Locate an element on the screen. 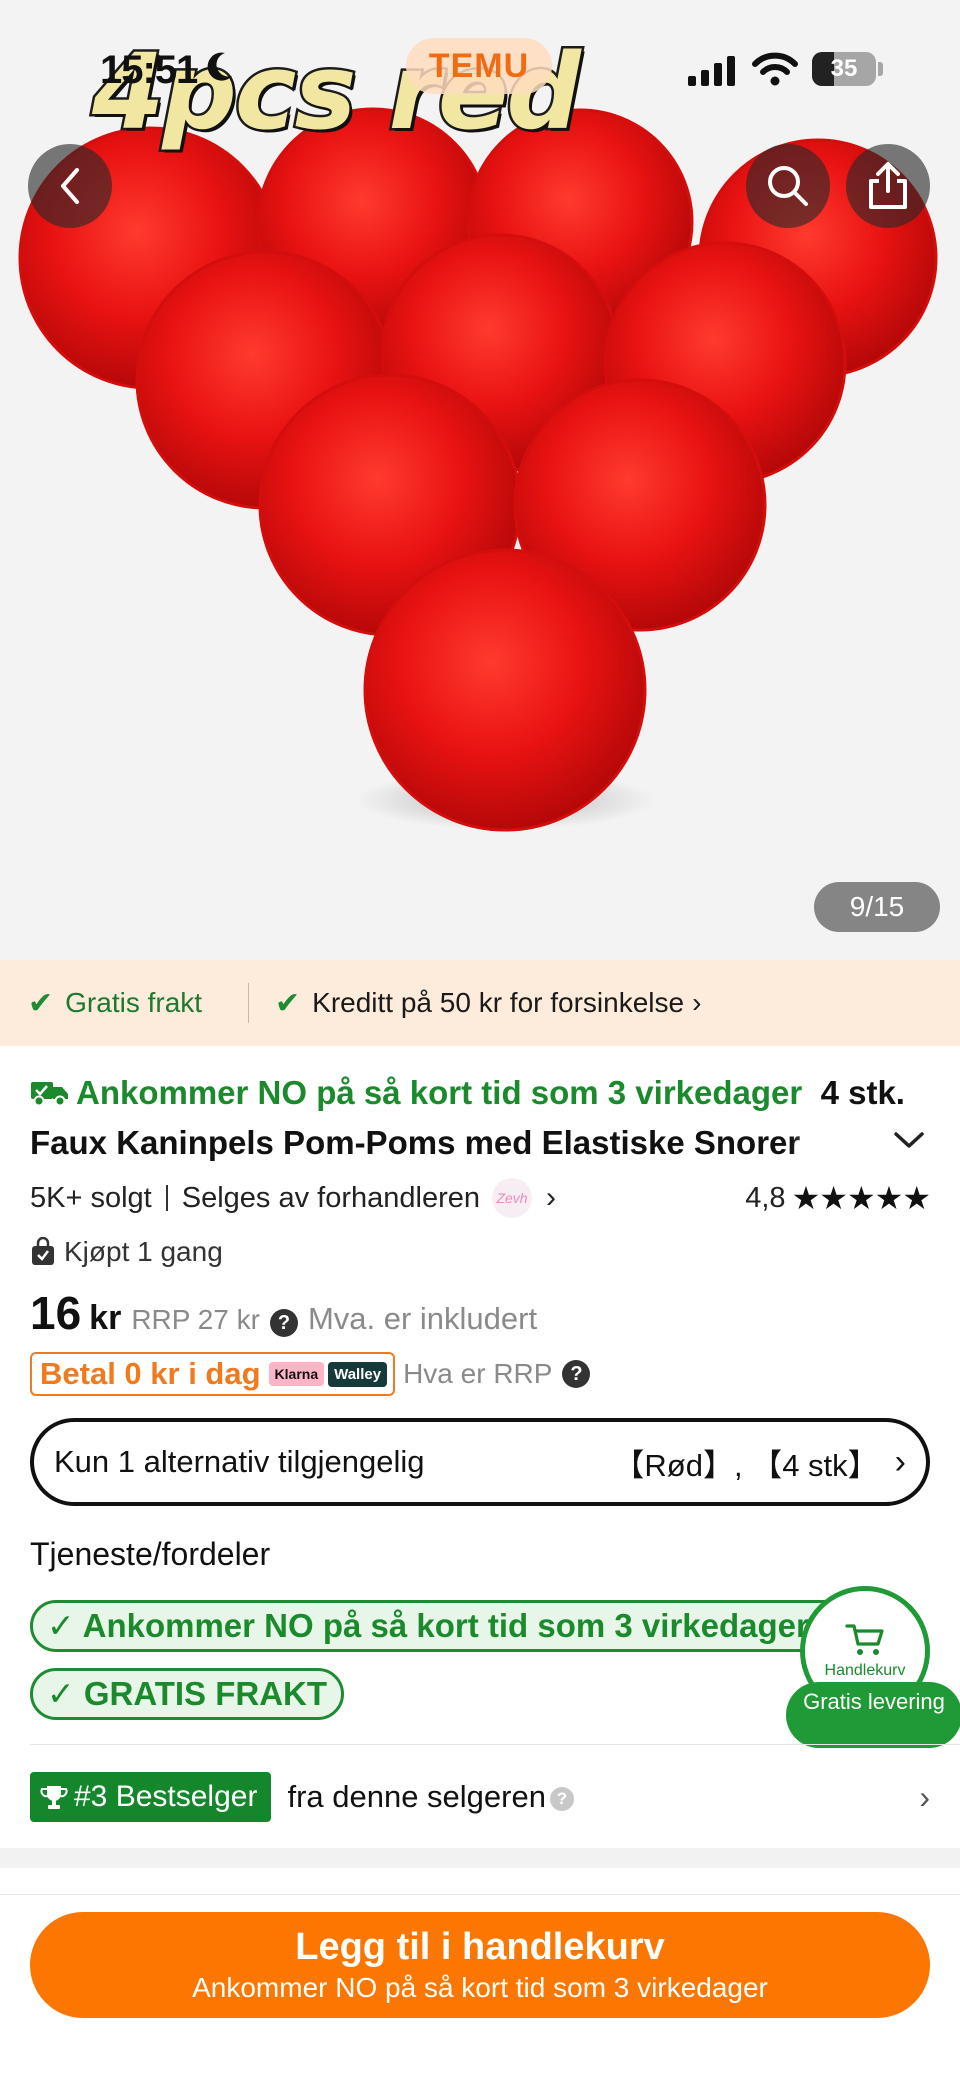 The image size is (960, 2081). back-button is located at coordinates (70, 186).